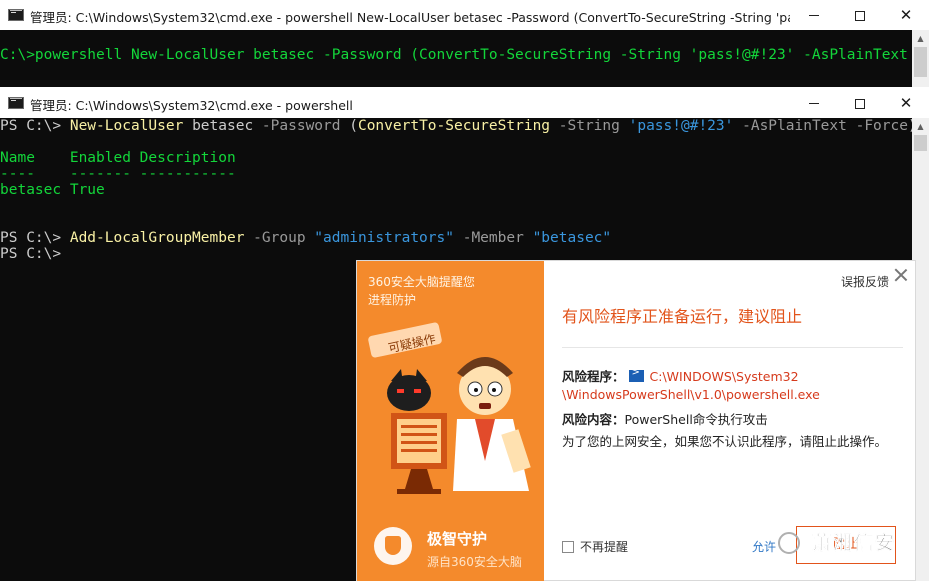 This screenshot has height=581, width=929. I want to click on watermark-text: 萧湘信安, so click(854, 543).